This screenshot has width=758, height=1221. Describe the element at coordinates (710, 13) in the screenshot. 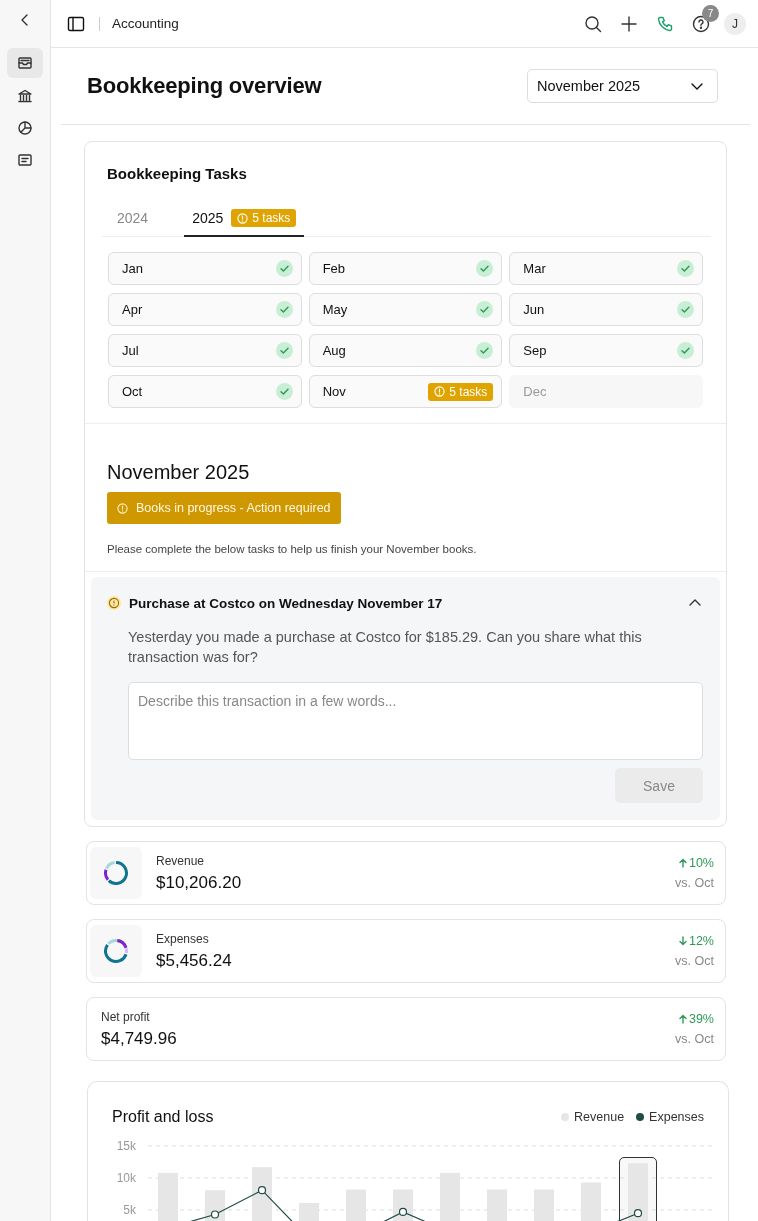

I see `notification-badge: 7` at that location.